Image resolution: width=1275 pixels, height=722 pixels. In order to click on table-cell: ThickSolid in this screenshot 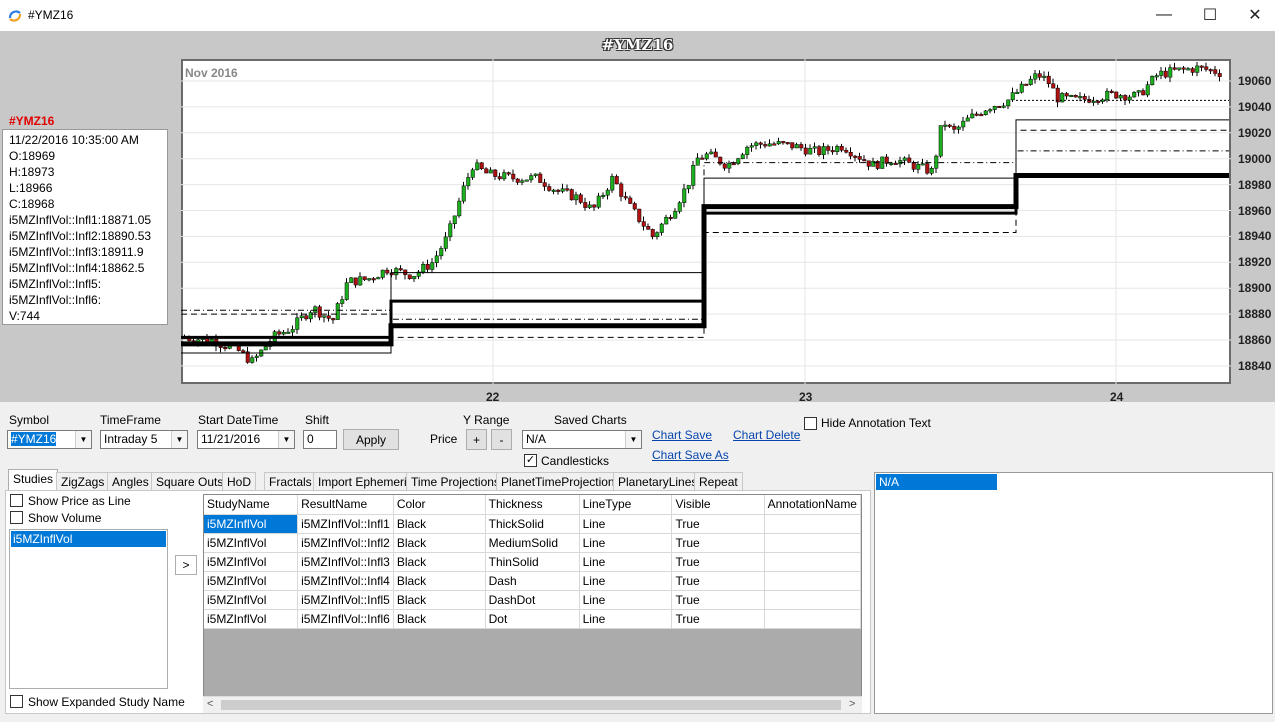, I will do `click(532, 524)`.